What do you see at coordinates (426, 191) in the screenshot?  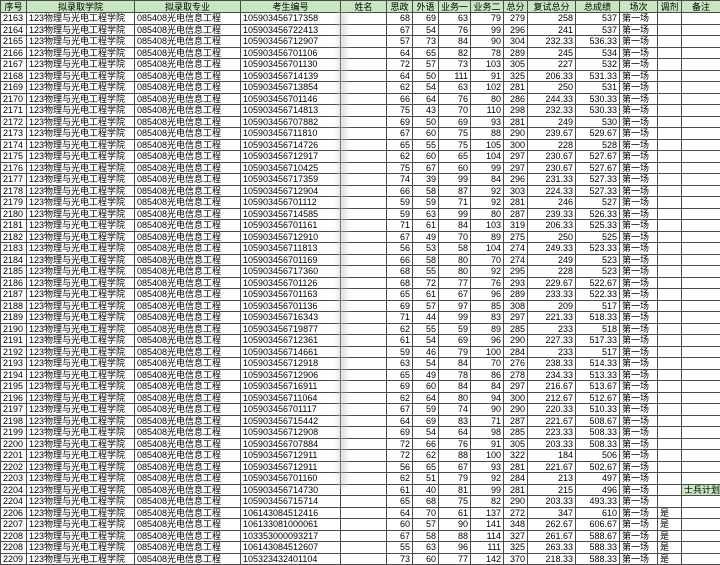 I see `cell-language: 58` at bounding box center [426, 191].